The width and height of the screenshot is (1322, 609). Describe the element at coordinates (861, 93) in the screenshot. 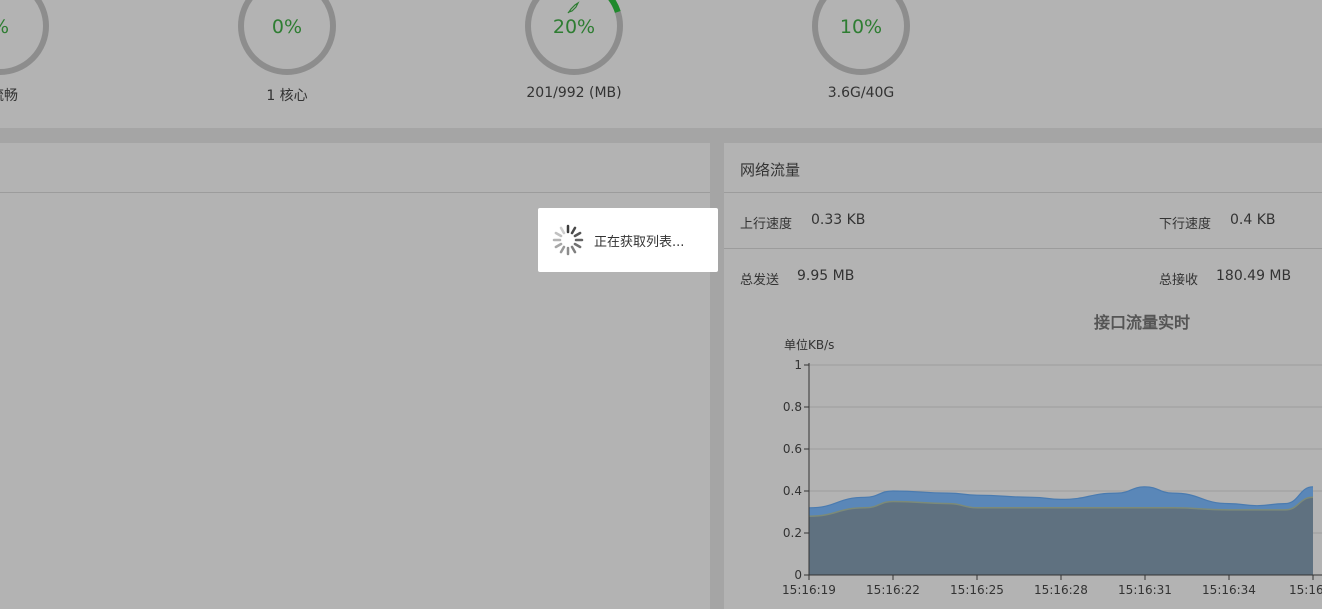

I see `disk-caption: 3.6G/40G` at that location.